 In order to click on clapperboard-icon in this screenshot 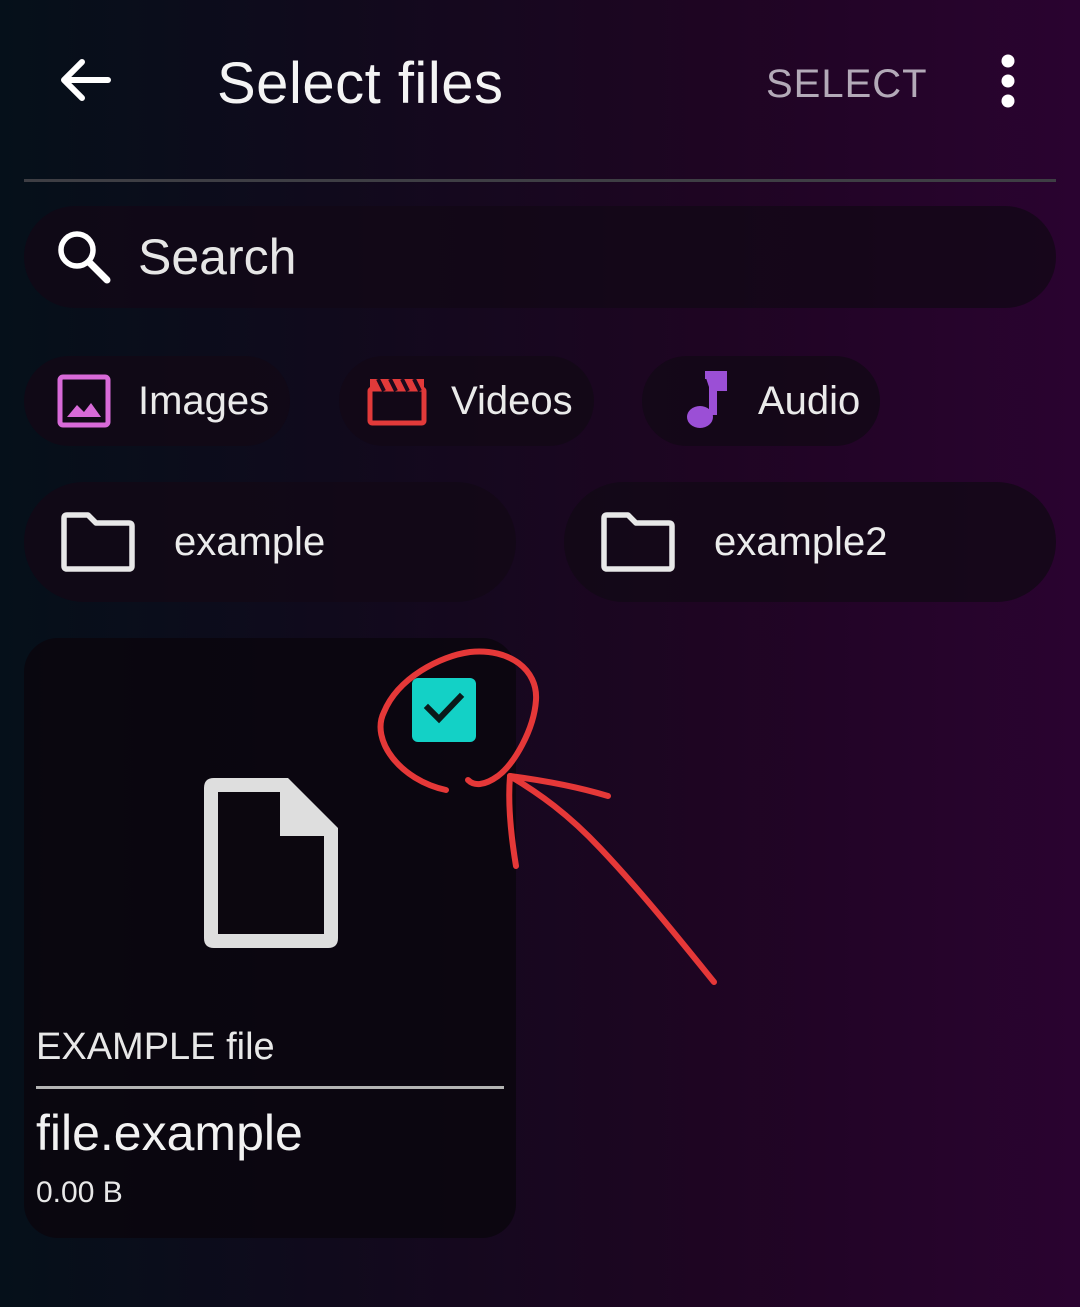, I will do `click(397, 401)`.